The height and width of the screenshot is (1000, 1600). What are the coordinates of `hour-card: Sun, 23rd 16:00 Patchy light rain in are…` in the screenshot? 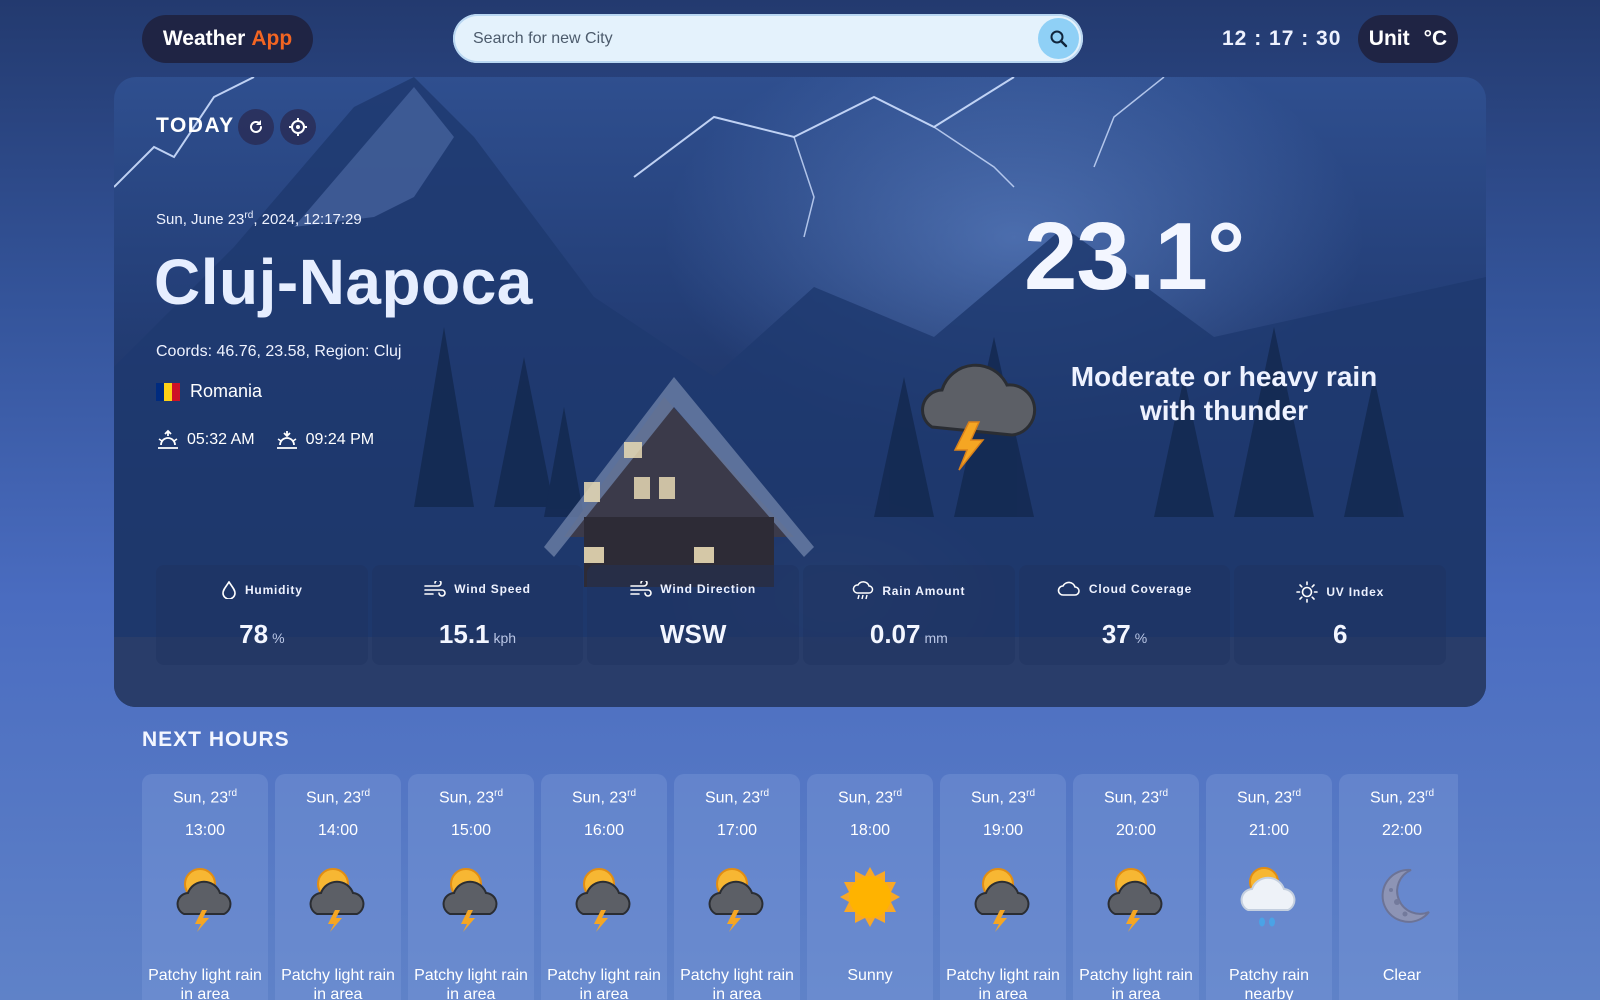 It's located at (604, 887).